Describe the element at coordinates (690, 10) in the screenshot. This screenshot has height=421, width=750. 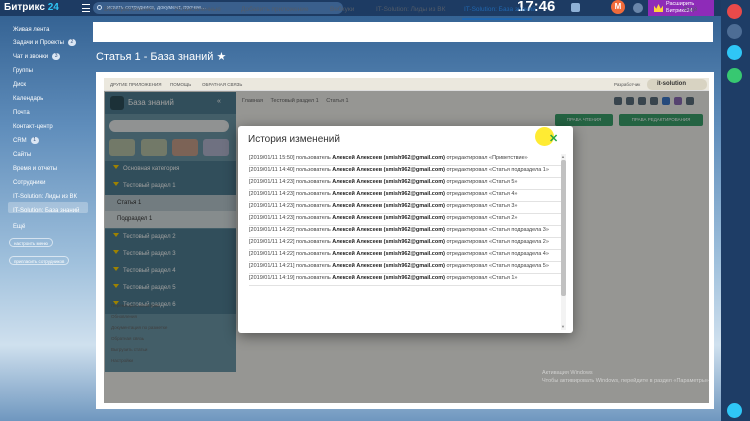
I see `tab-more: Ещё` at that location.